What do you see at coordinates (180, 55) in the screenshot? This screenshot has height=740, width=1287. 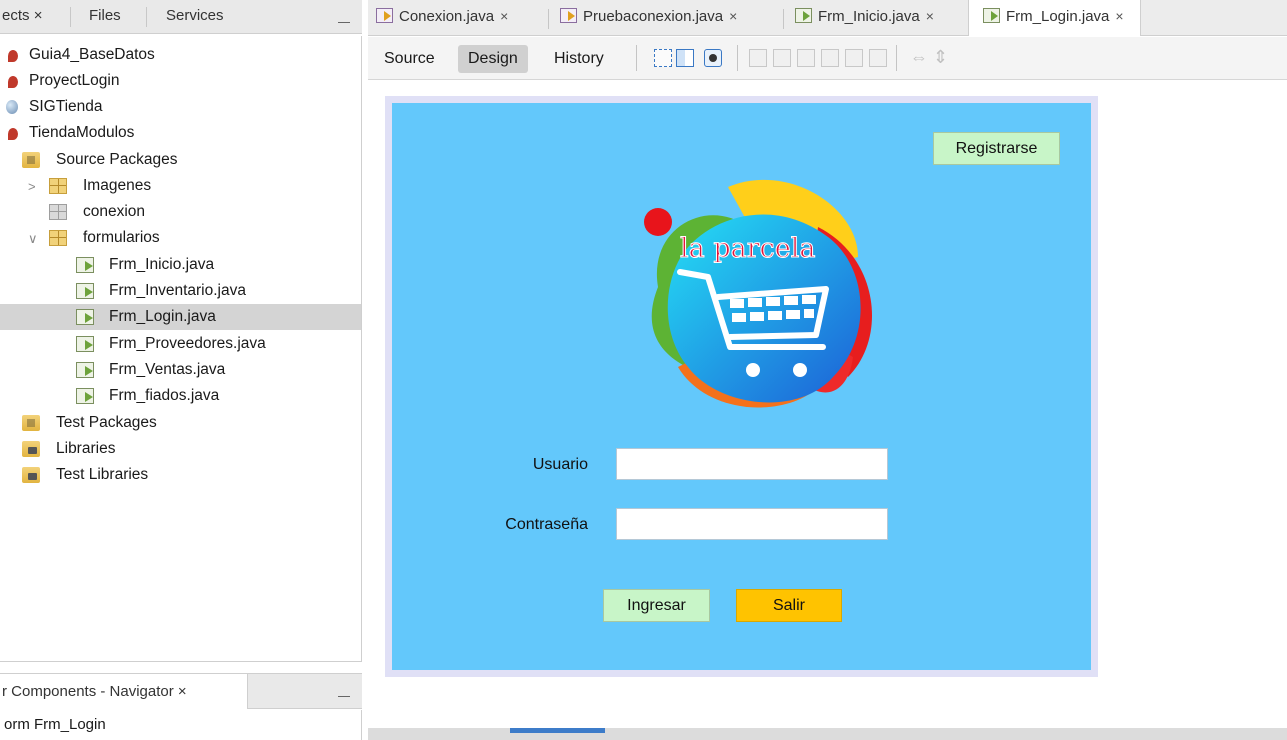 I see `tree-item-guia4-basedatos: Guia4_BaseDatos` at bounding box center [180, 55].